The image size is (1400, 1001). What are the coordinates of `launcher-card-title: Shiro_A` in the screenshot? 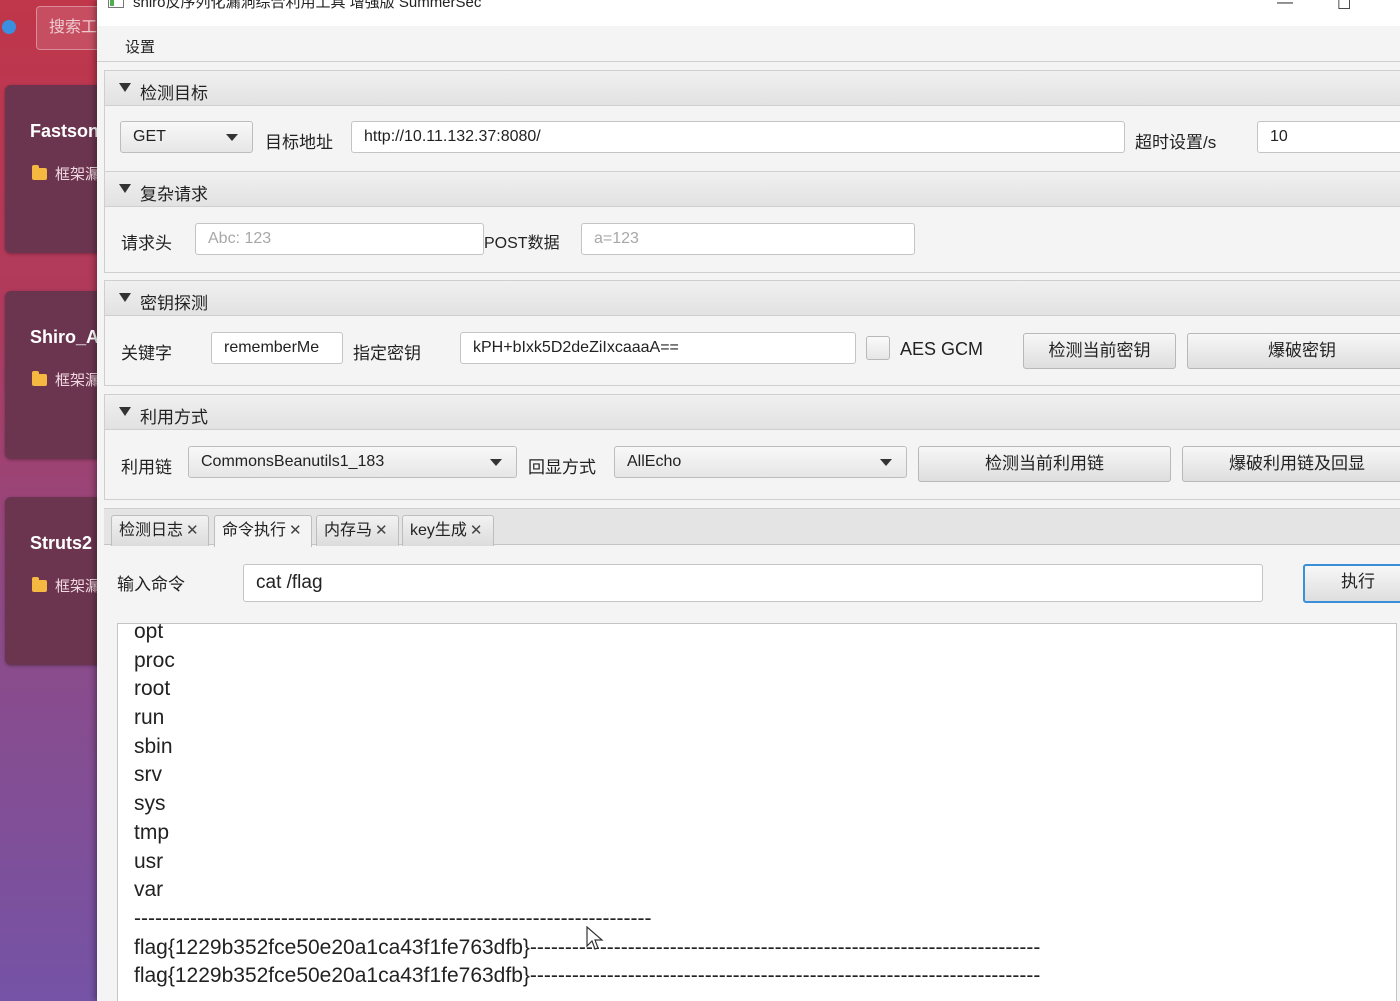 It's located at (65, 337).